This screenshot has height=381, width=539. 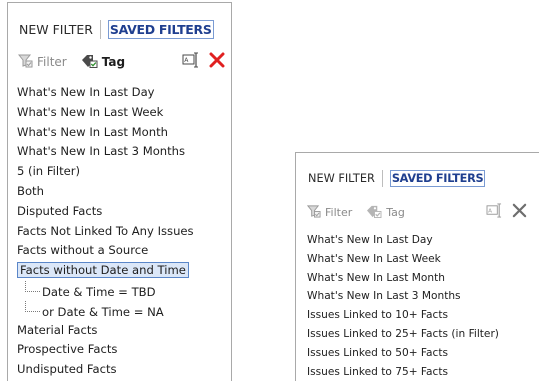 What do you see at coordinates (403, 334) in the screenshot?
I see `list-item: Issues Linked to 25+ Facts (in Filter)` at bounding box center [403, 334].